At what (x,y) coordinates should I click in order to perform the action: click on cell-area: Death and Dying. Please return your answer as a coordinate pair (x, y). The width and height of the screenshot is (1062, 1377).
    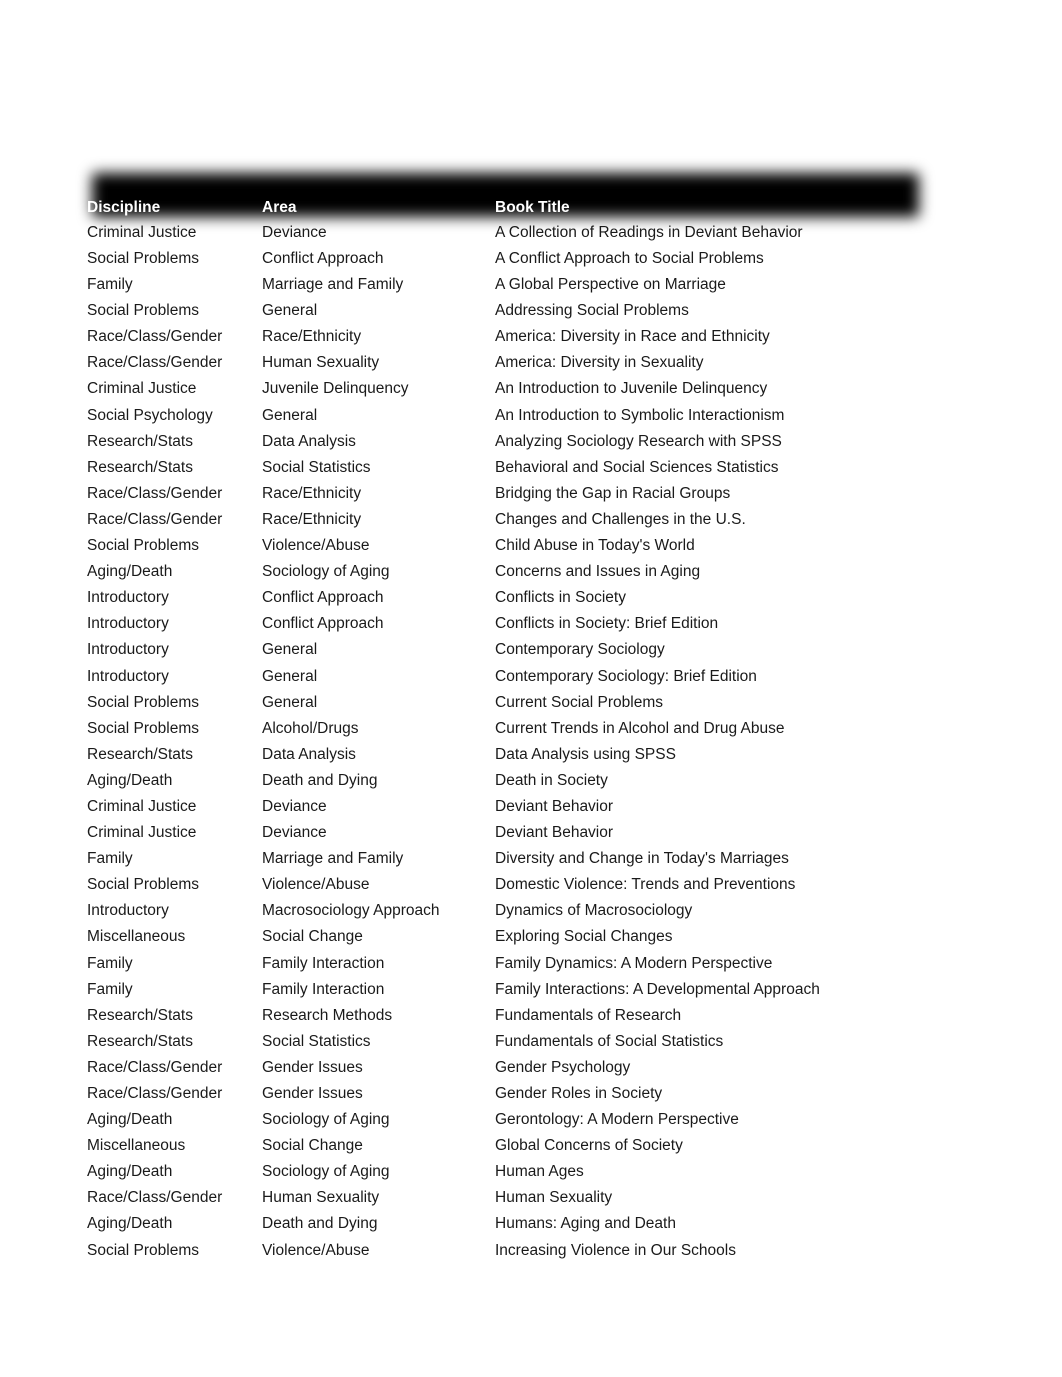
    Looking at the image, I should click on (378, 1224).